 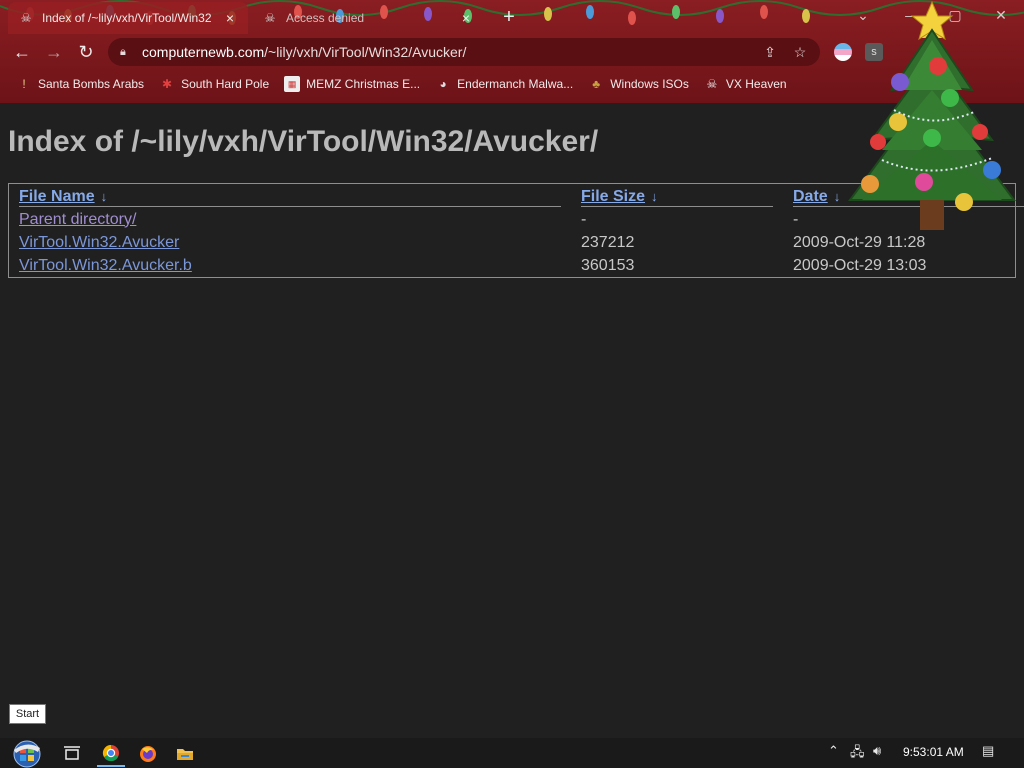 What do you see at coordinates (290, 219) in the screenshot?
I see `file-name-cell: Parent directory/` at bounding box center [290, 219].